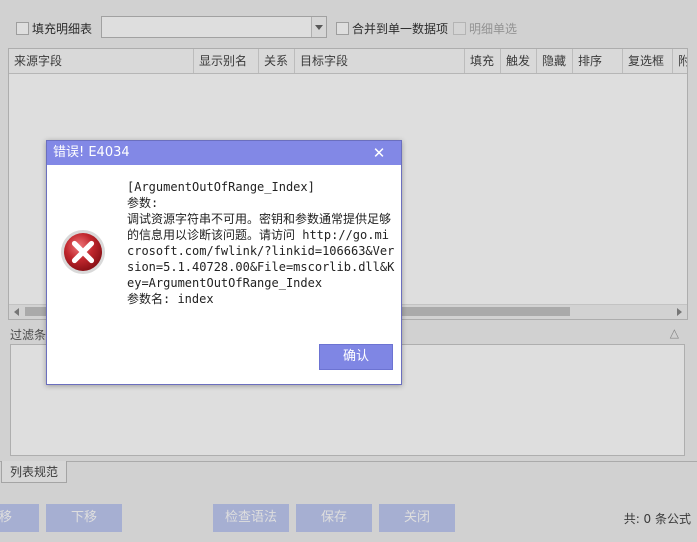 Image resolution: width=697 pixels, height=542 pixels. What do you see at coordinates (379, 153) in the screenshot?
I see `close-icon: ✕` at bounding box center [379, 153].